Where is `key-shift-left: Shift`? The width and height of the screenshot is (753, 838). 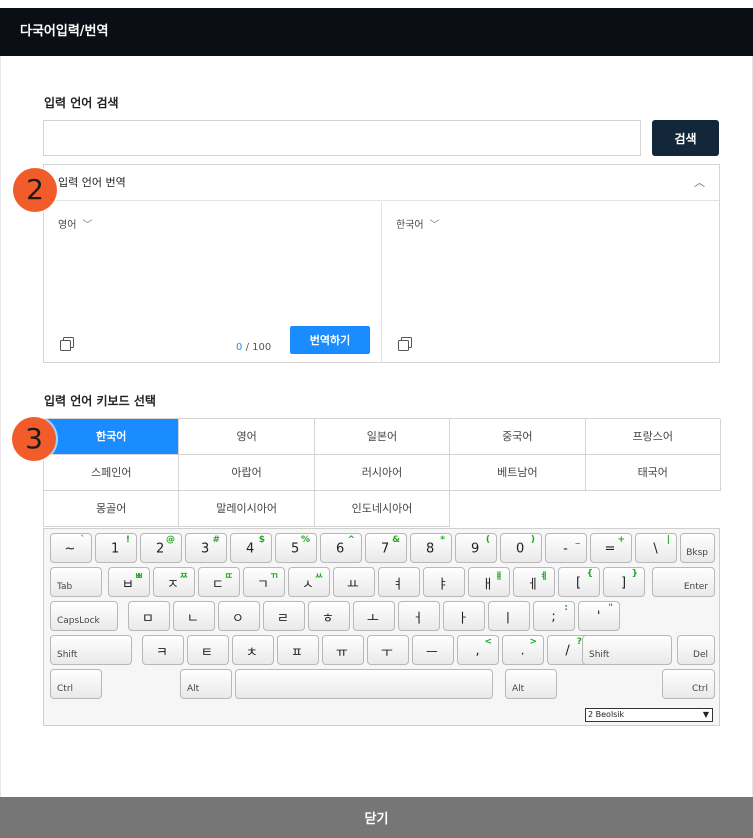 key-shift-left: Shift is located at coordinates (91, 650).